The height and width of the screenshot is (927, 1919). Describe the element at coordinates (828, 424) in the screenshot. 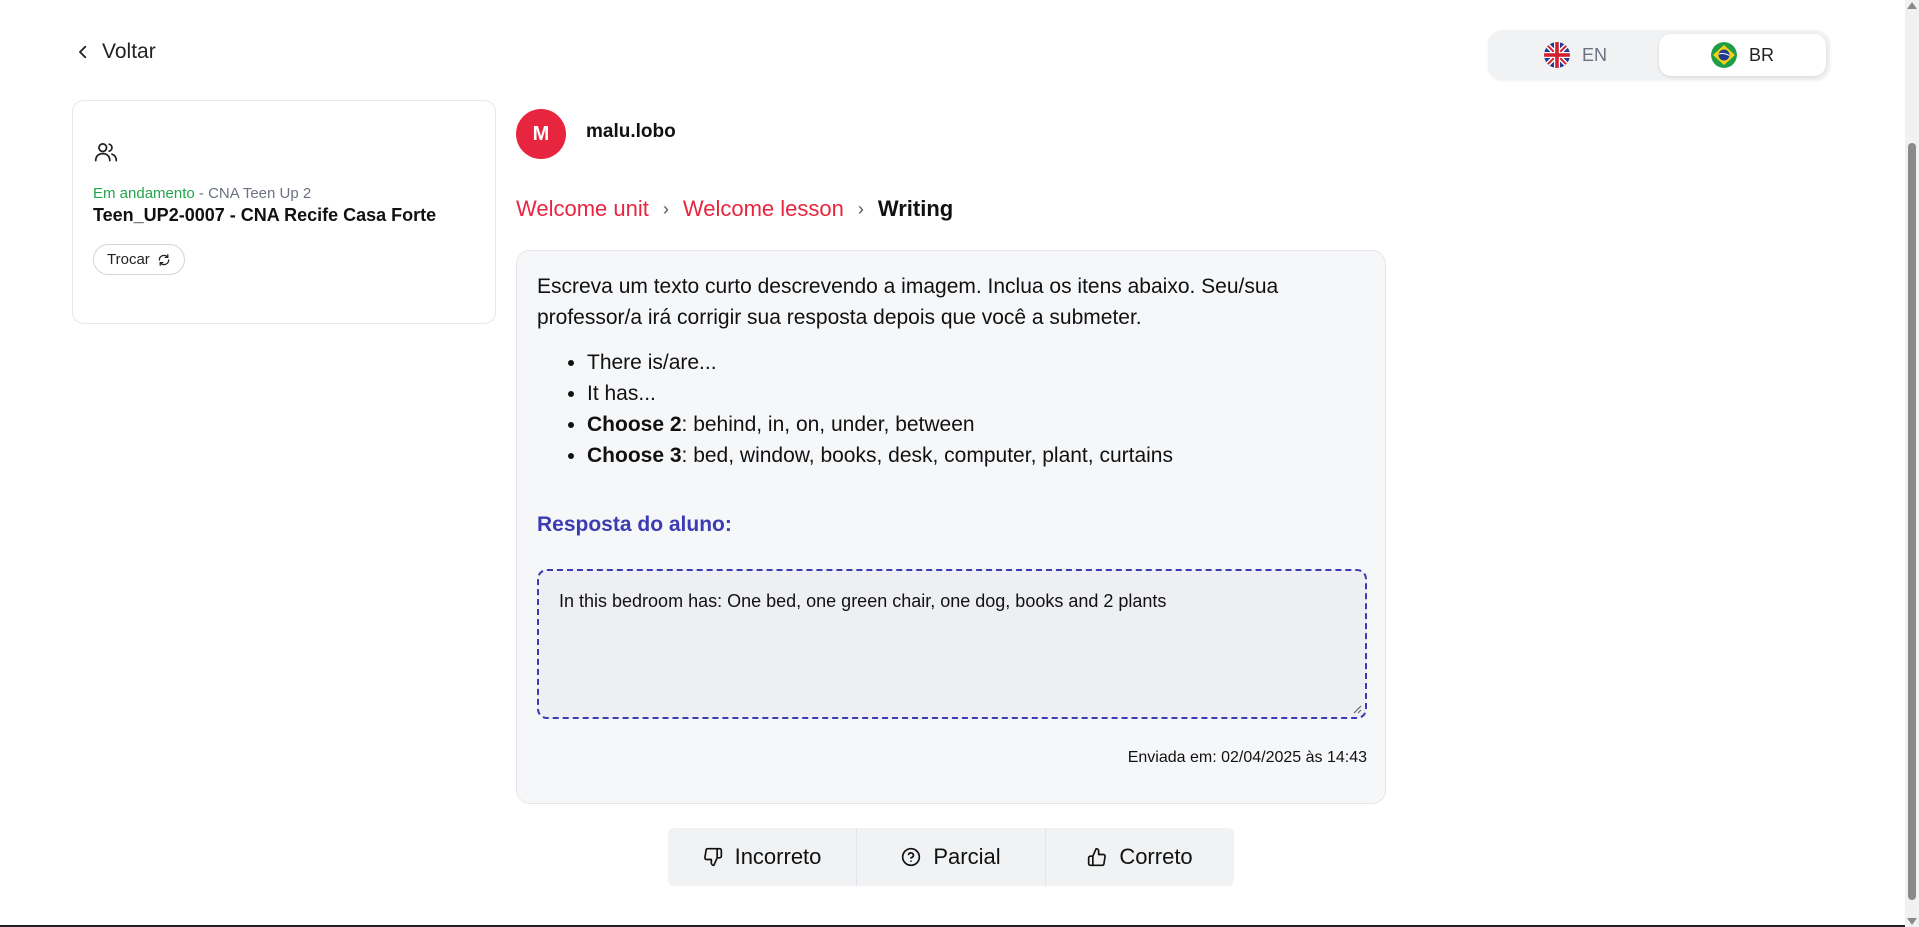

I see `item-text: : behind, in, on, under, between` at that location.